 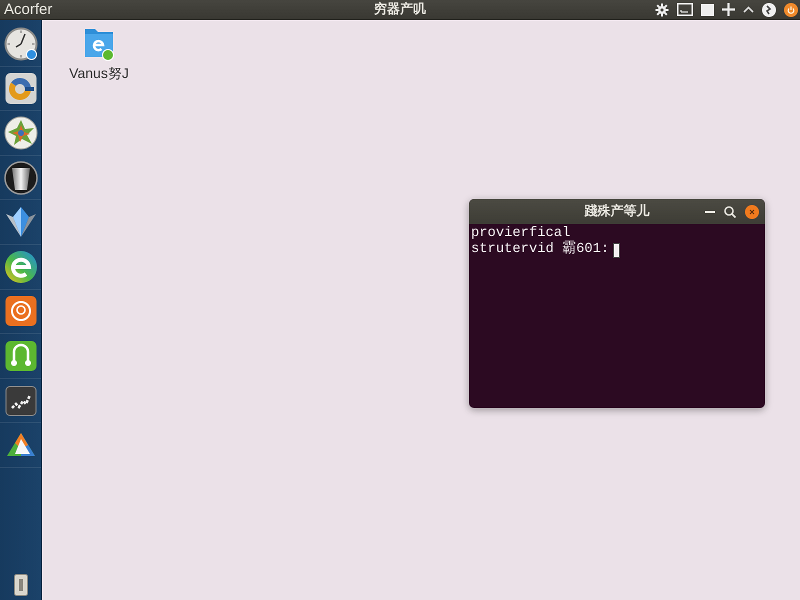 I want to click on window-title: 踐殊产等儿, so click(x=617, y=211).